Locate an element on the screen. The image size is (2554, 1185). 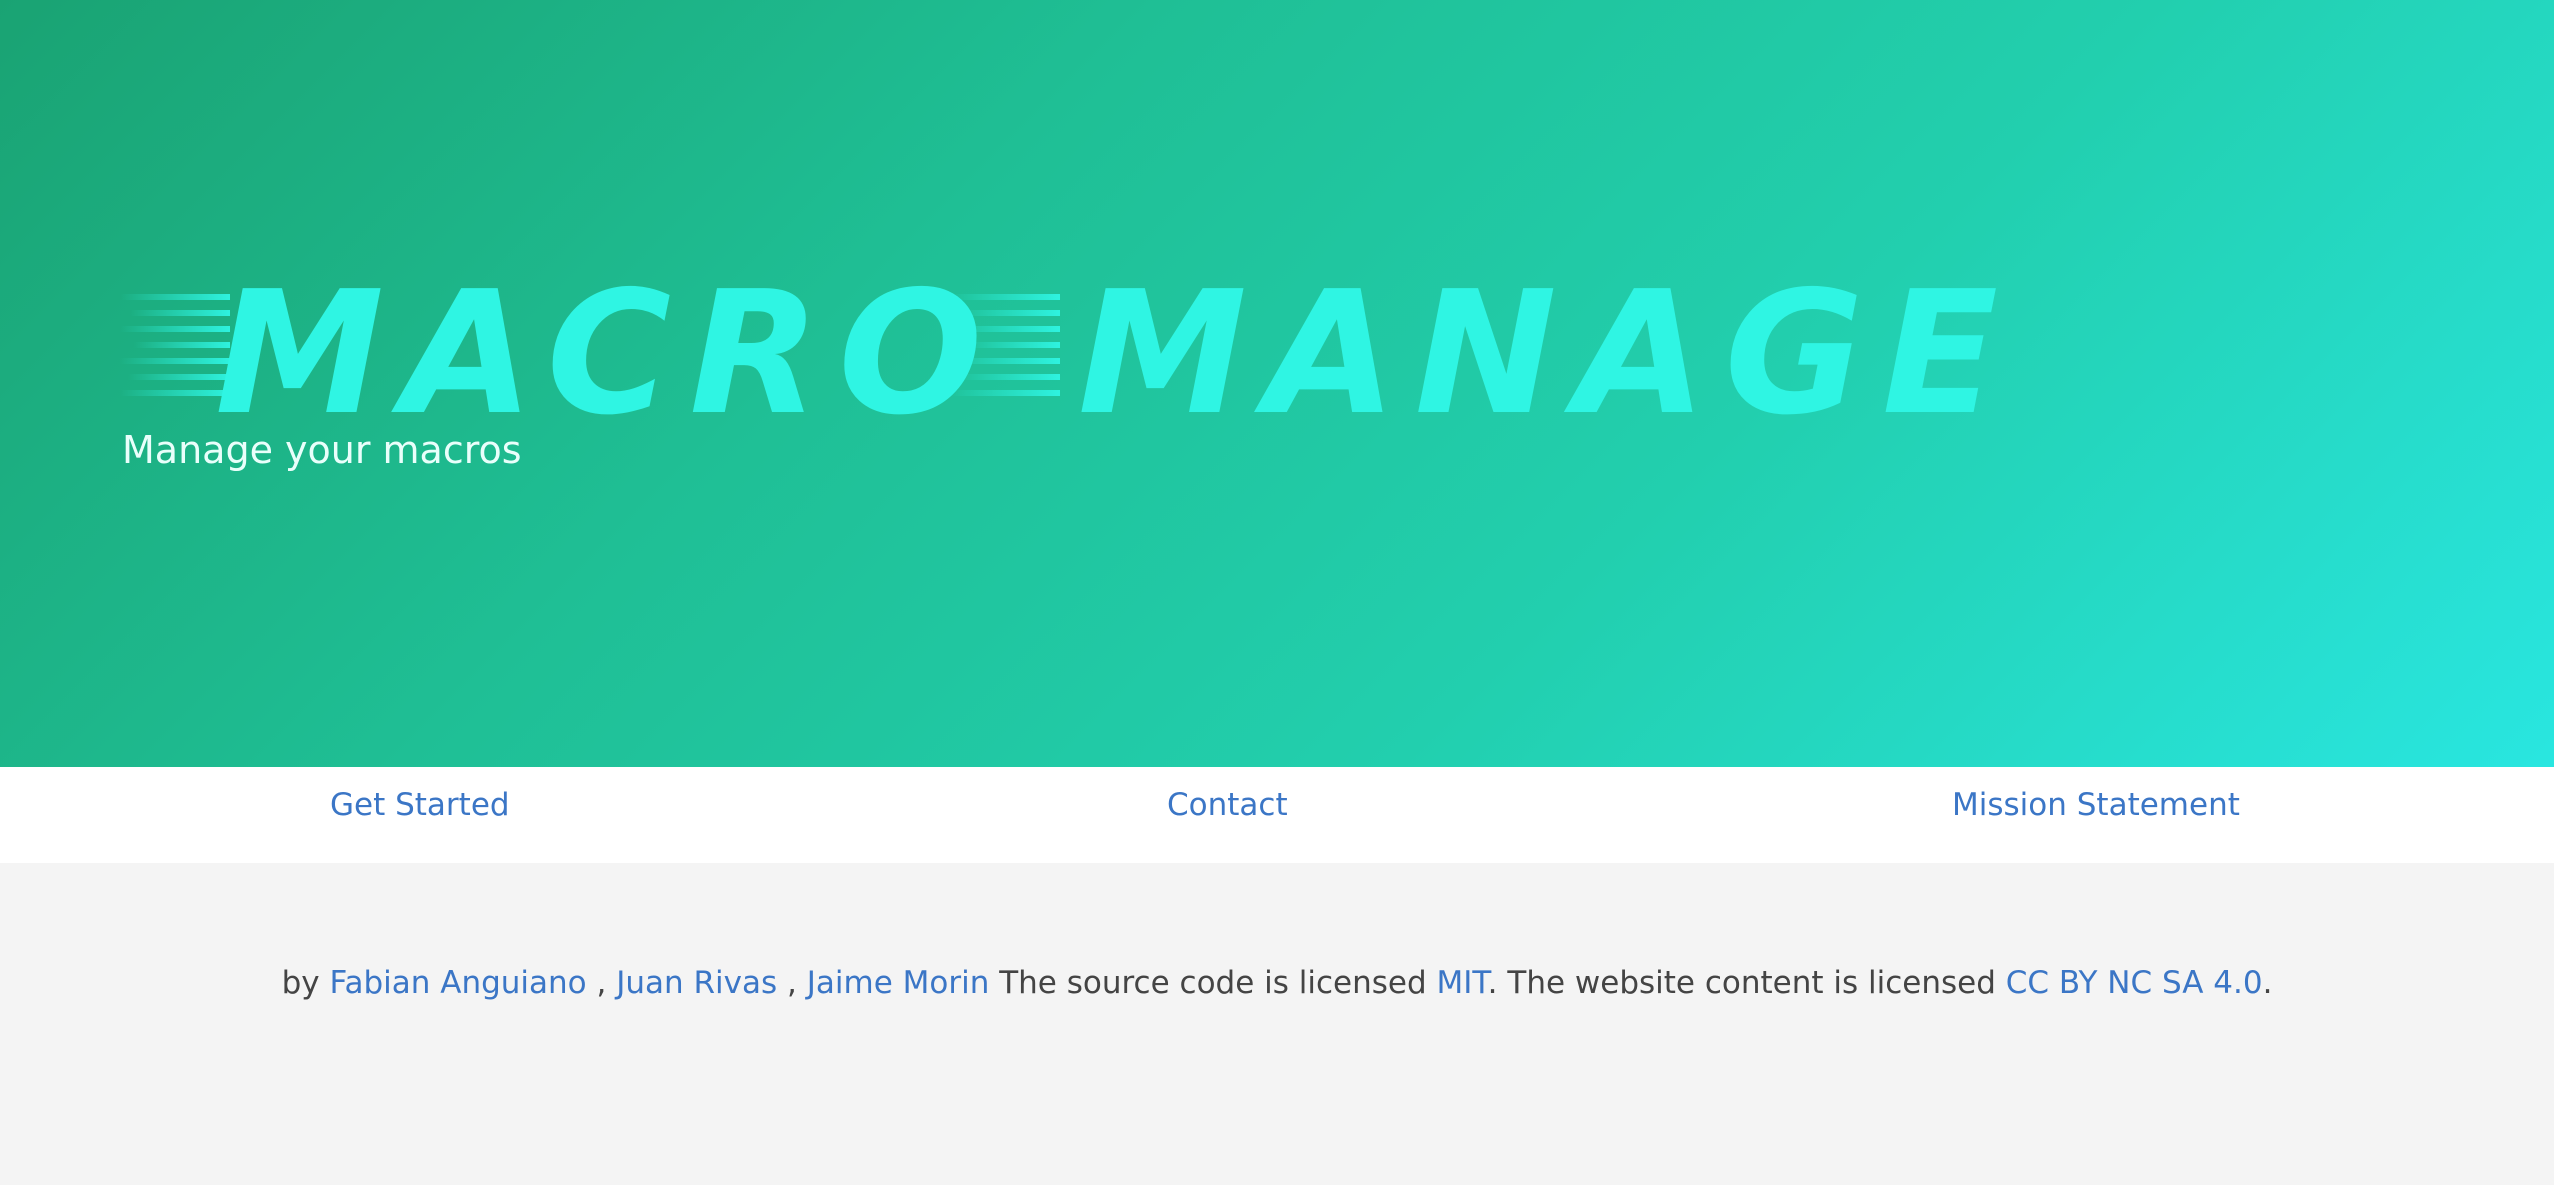
footer-period: . is located at coordinates (2267, 983).